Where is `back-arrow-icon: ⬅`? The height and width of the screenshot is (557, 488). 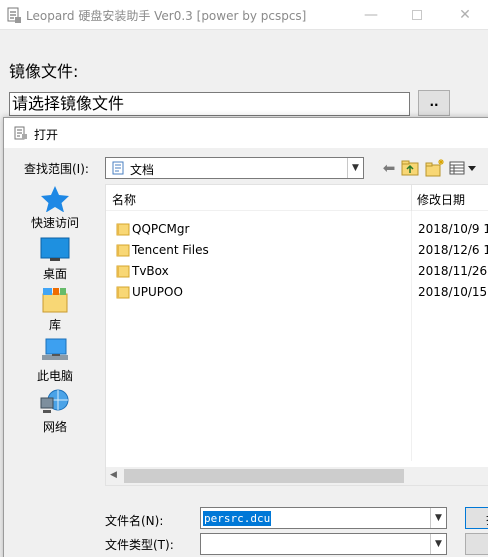 back-arrow-icon: ⬅ is located at coordinates (389, 168).